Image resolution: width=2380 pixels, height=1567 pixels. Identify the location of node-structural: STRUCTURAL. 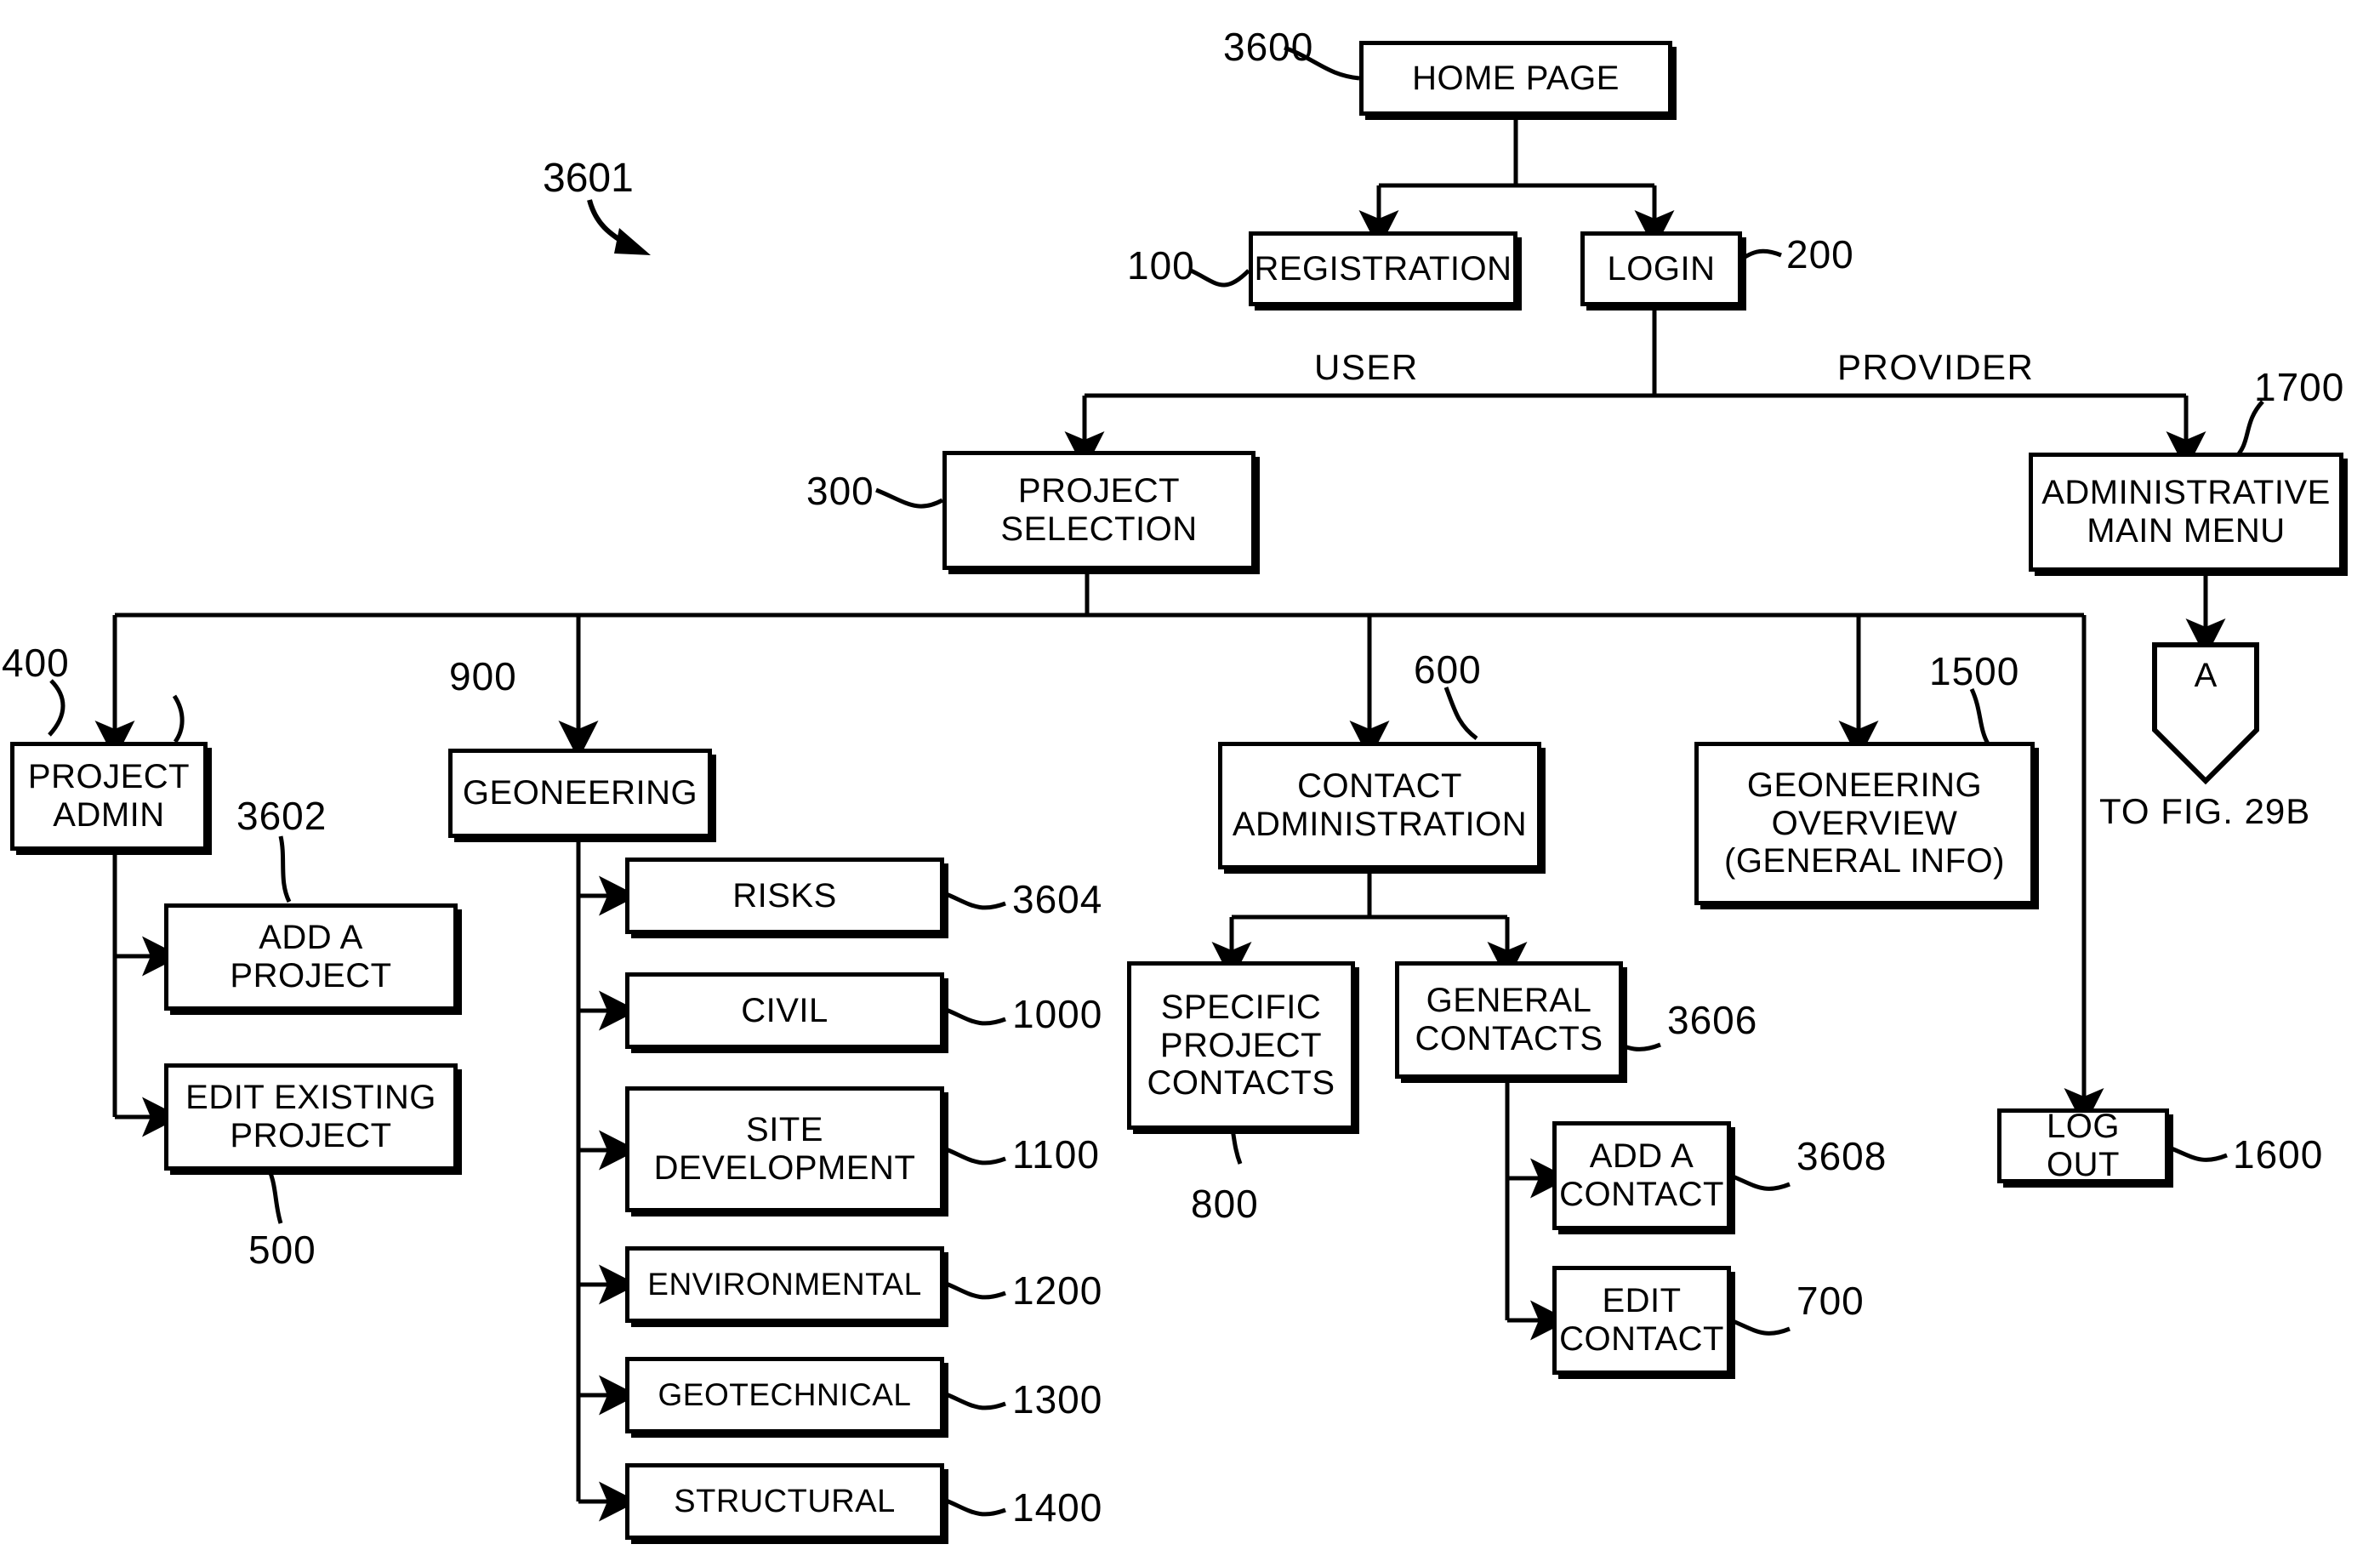
(784, 1501).